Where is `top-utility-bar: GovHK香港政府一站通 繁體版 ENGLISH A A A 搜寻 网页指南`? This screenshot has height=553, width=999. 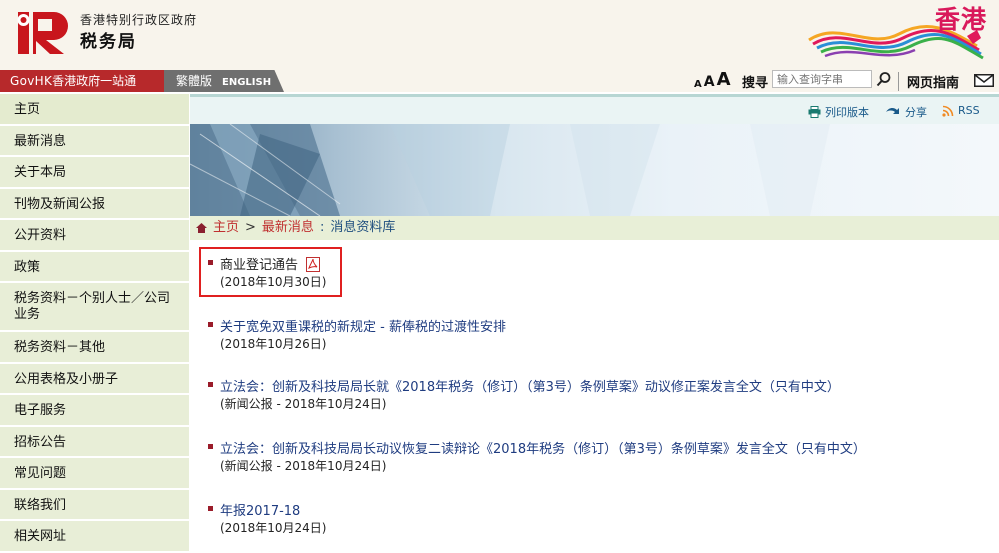
top-utility-bar: GovHK香港政府一站通 繁體版 ENGLISH A A A 搜寻 网页指南 is located at coordinates (499, 80).